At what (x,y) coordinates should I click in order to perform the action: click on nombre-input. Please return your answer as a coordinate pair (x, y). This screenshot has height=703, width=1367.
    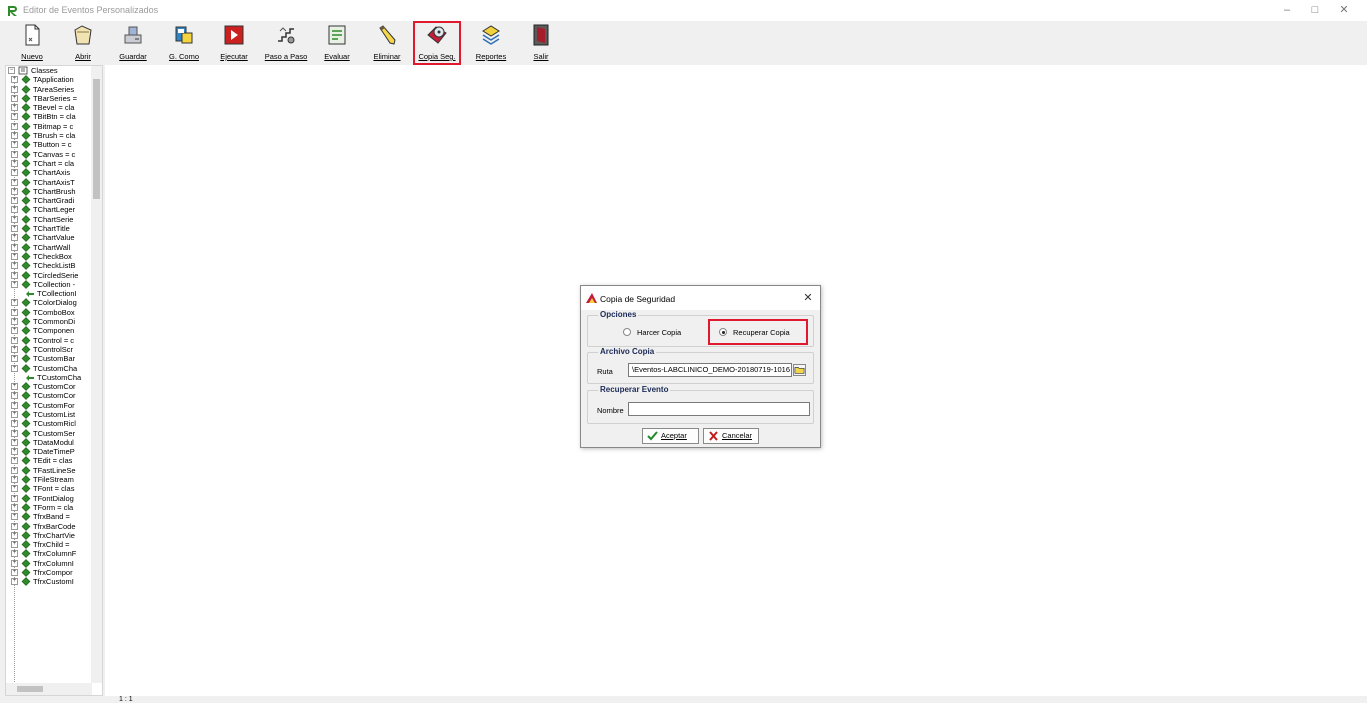
    Looking at the image, I should click on (719, 409).